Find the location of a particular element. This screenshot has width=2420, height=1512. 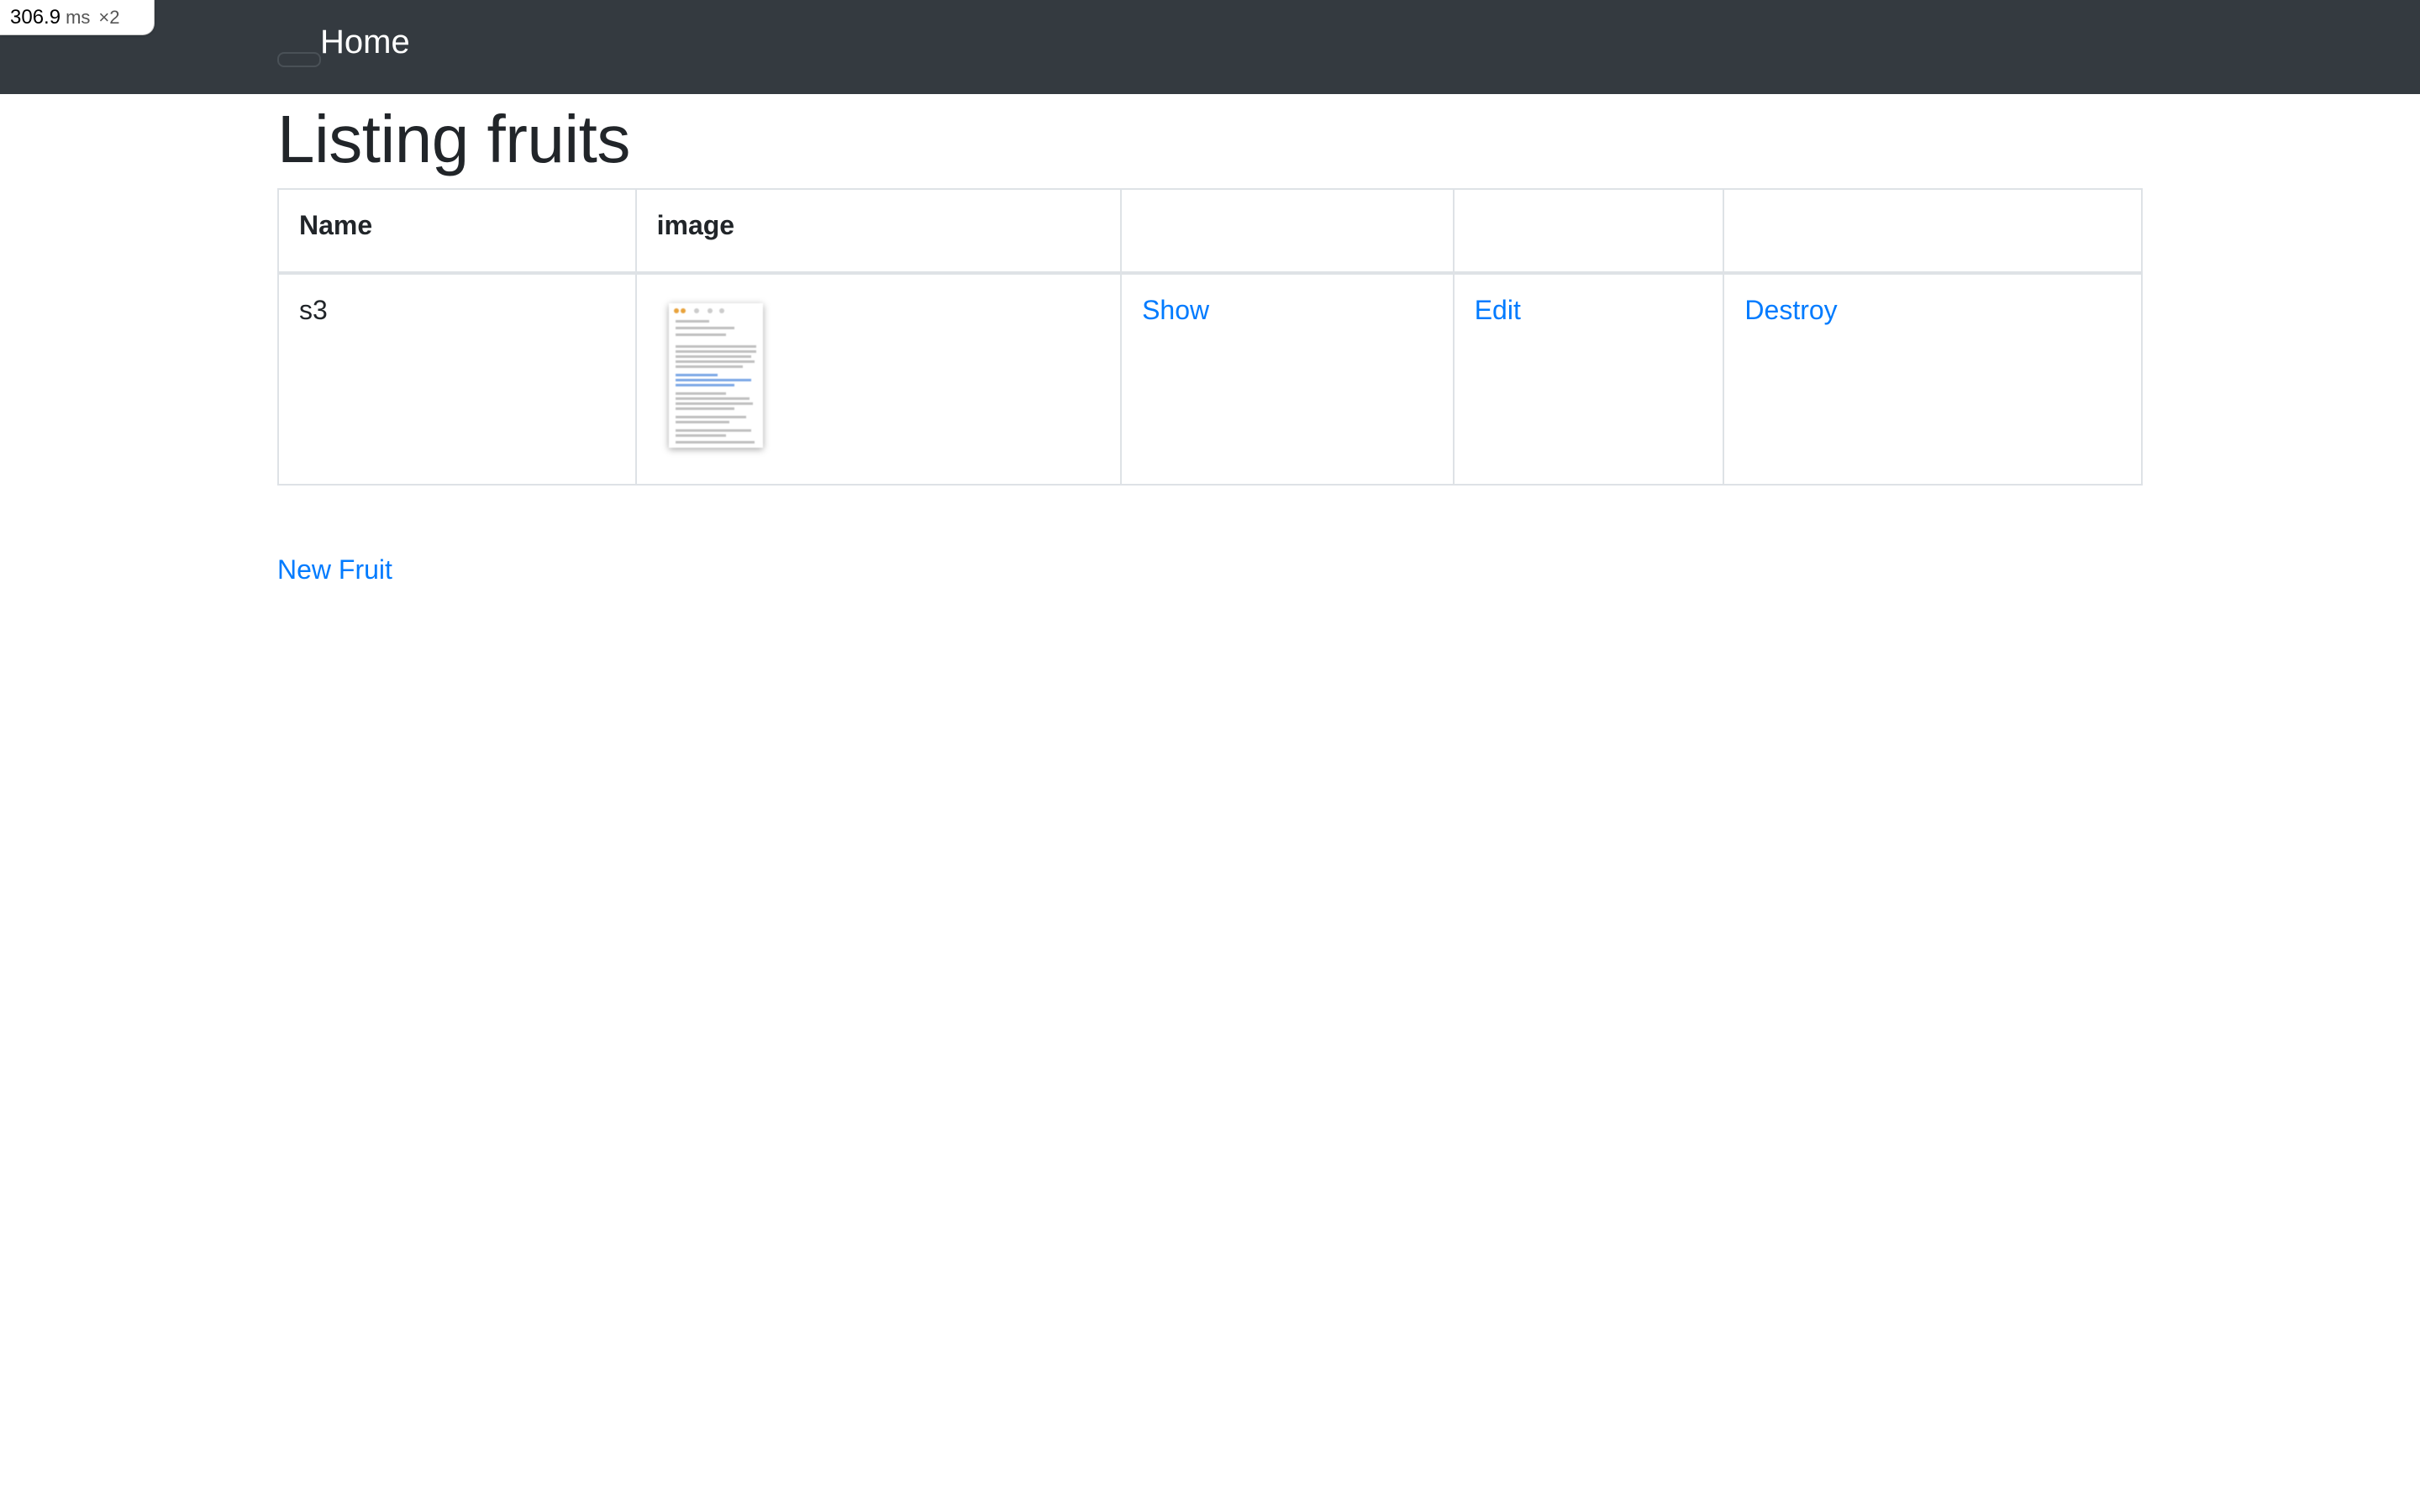

edit-cell: Edit is located at coordinates (1589, 379).